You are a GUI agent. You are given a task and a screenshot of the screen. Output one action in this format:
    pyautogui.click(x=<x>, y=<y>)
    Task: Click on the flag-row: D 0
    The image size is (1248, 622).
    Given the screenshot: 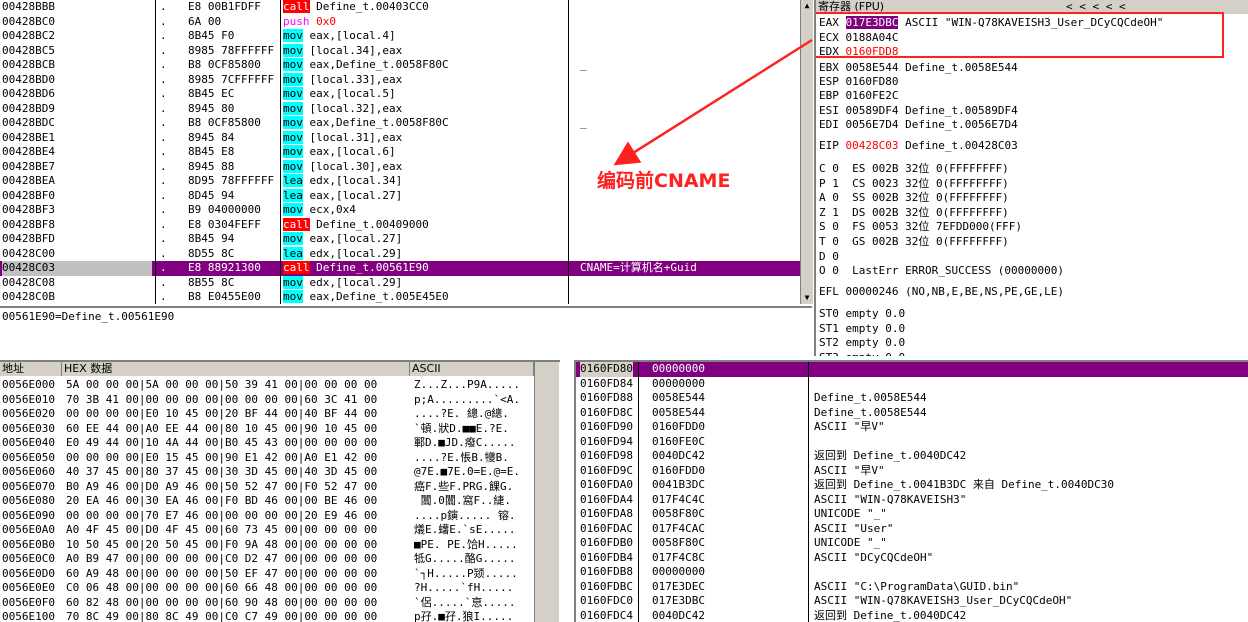 What is the action you would take?
    pyautogui.click(x=1033, y=257)
    